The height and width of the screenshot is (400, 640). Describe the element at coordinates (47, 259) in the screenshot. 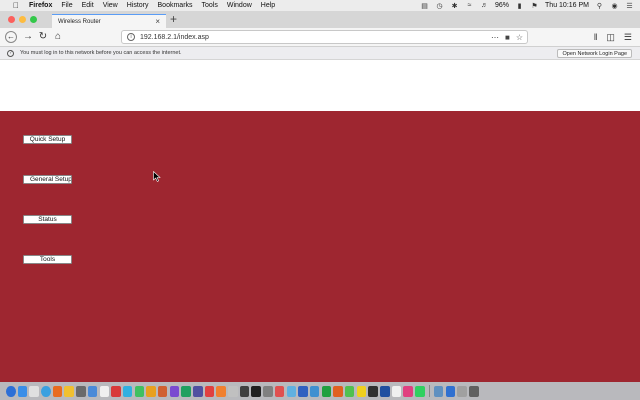

I see `tools-button: Tools` at that location.